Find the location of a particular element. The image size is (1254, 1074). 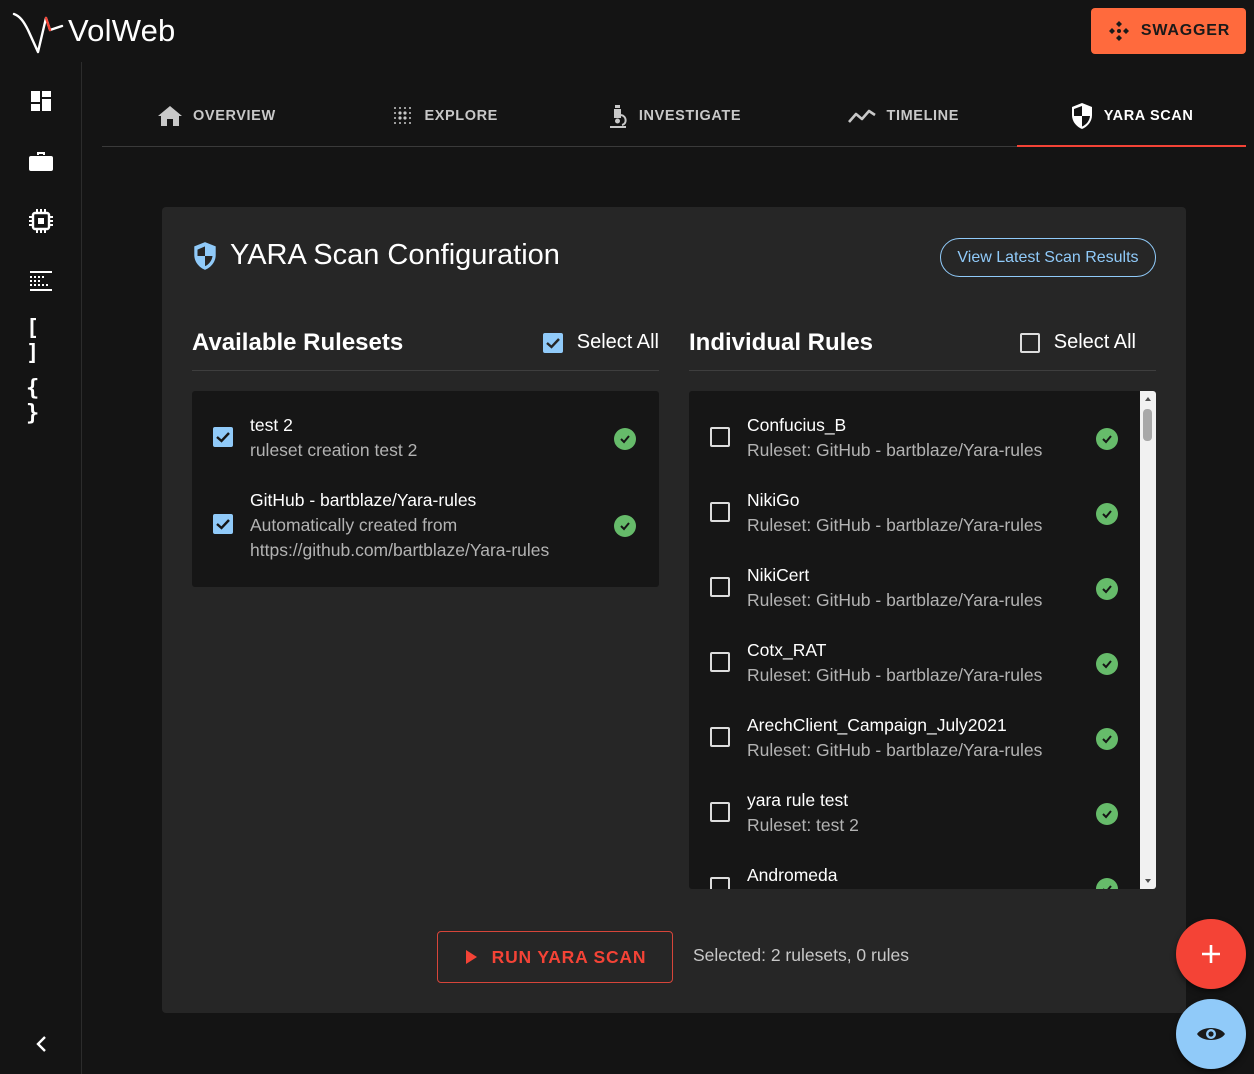

eye-icon is located at coordinates (1211, 1034).